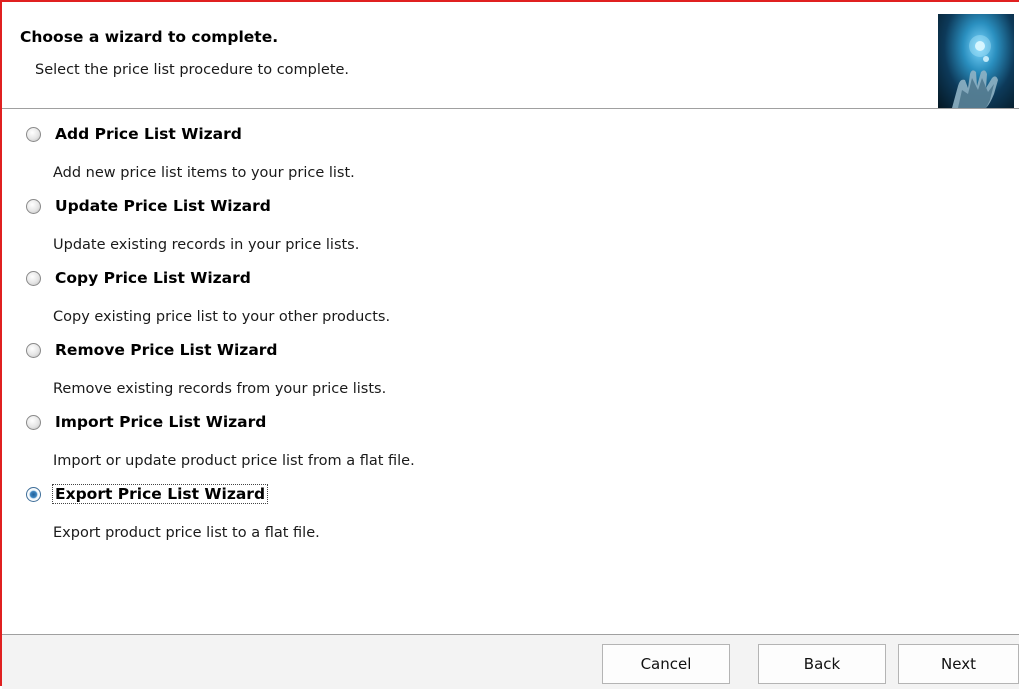 This screenshot has width=1019, height=689. I want to click on radio-copy-price-list, so click(33, 278).